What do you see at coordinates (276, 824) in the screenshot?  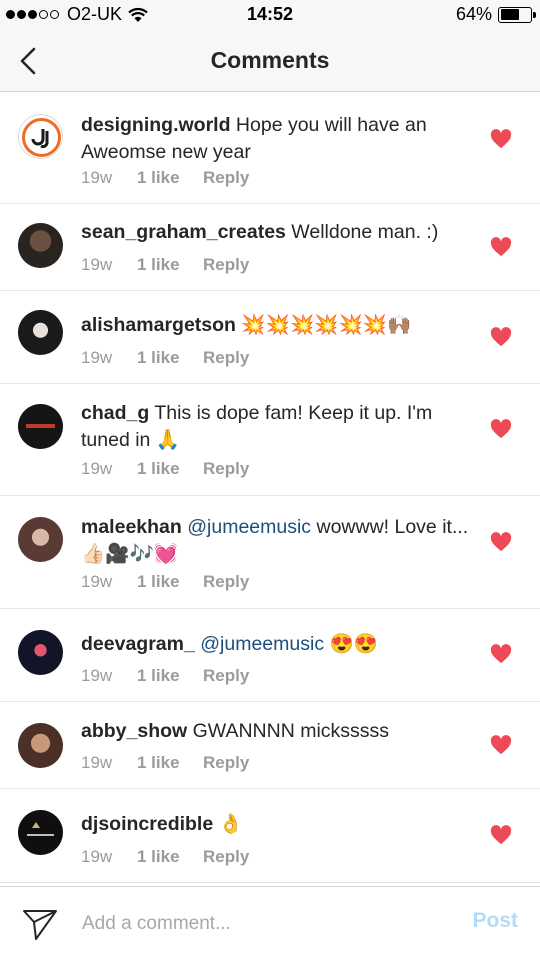 I see `comment-text: djsoincredible 👌` at bounding box center [276, 824].